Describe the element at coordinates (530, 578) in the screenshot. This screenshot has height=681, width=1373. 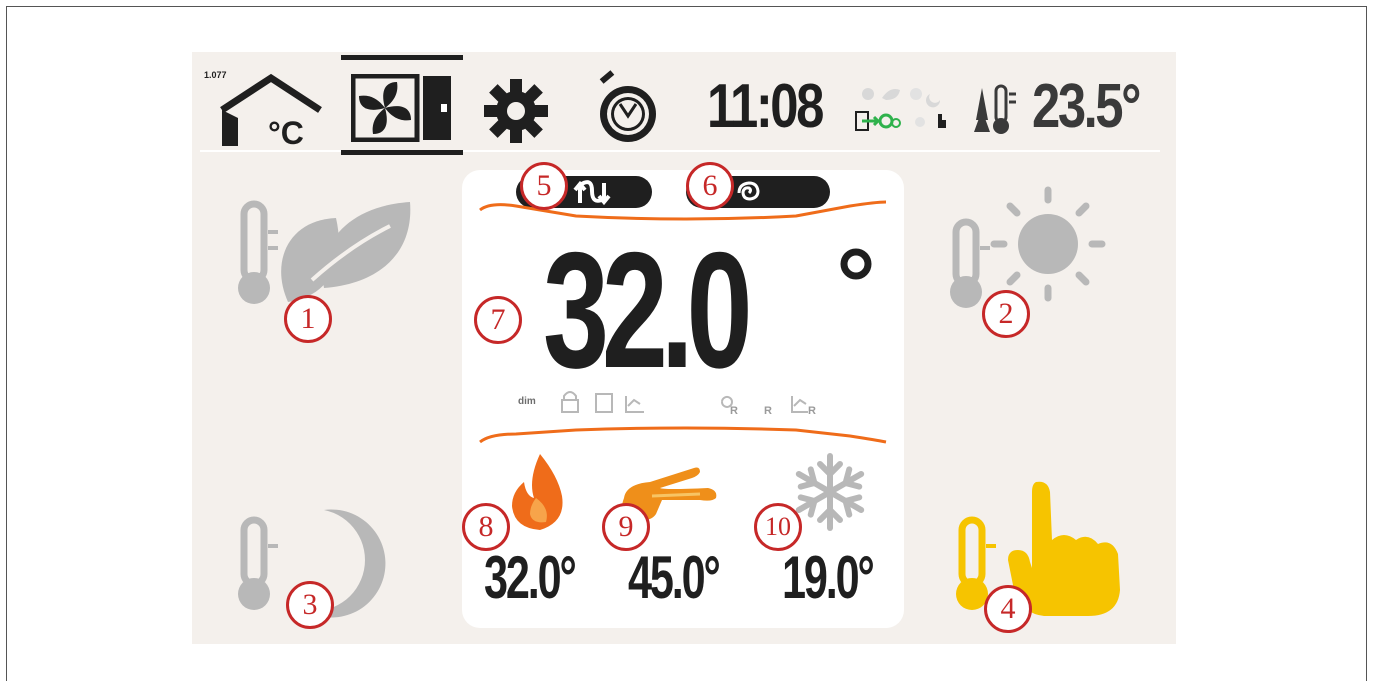
I see `heating-temperature: 32.0°` at that location.